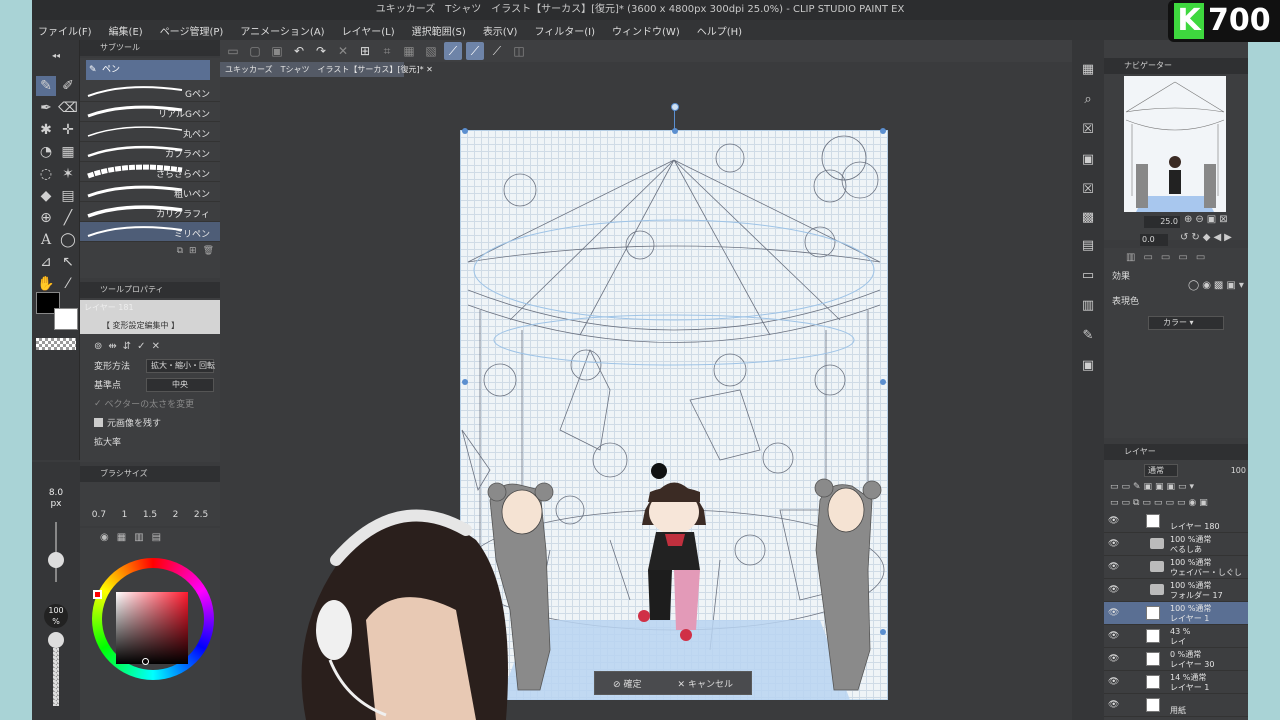 The height and width of the screenshot is (720, 1280). What do you see at coordinates (68, 152) in the screenshot?
I see `frame-icon: ▦` at bounding box center [68, 152].